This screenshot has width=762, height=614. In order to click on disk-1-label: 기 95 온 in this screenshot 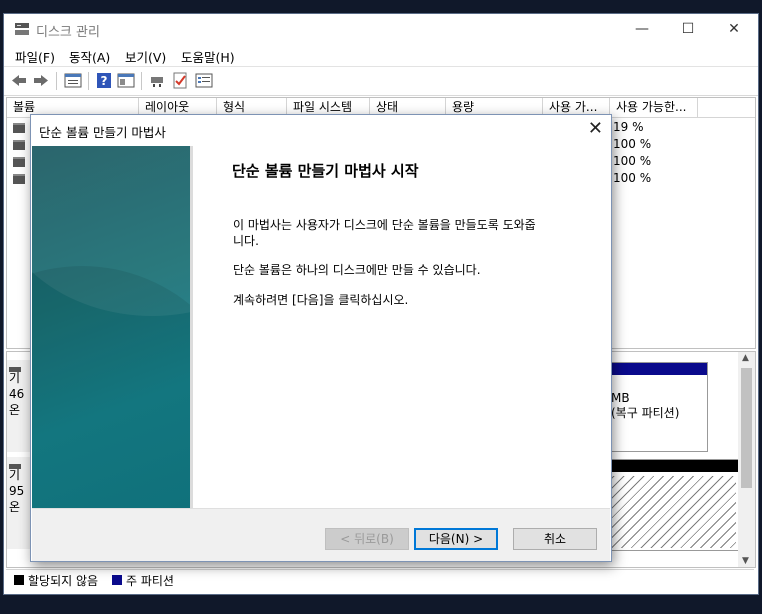, I will do `click(19, 503)`.